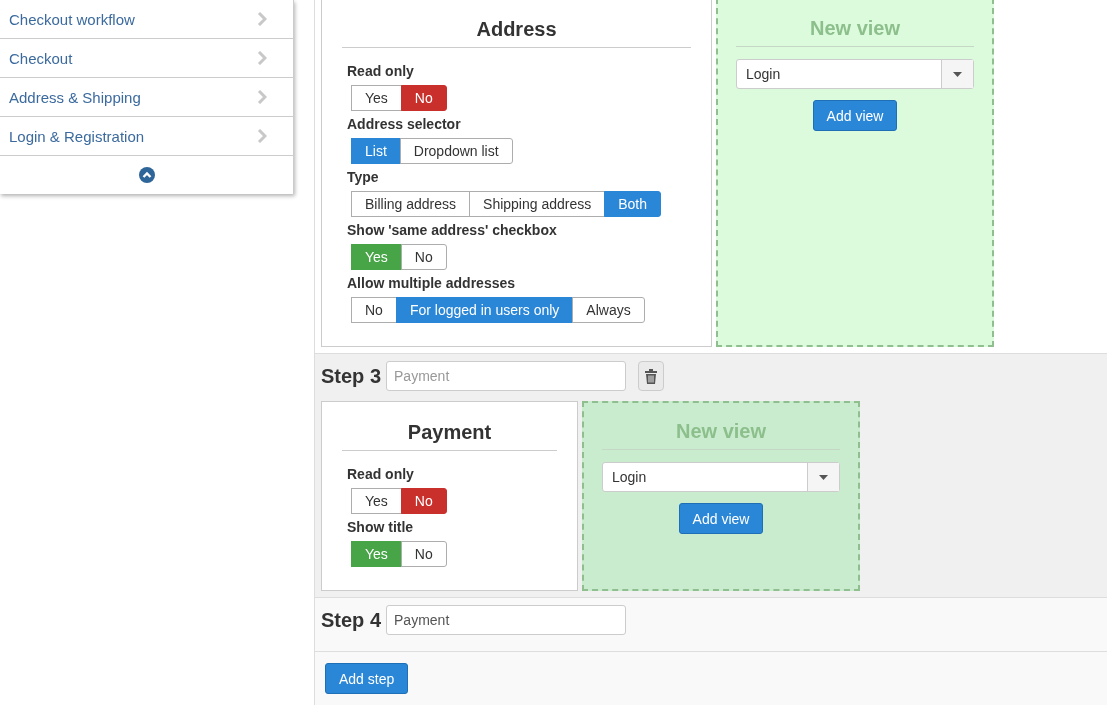  I want to click on setting-label: Type, so click(363, 177).